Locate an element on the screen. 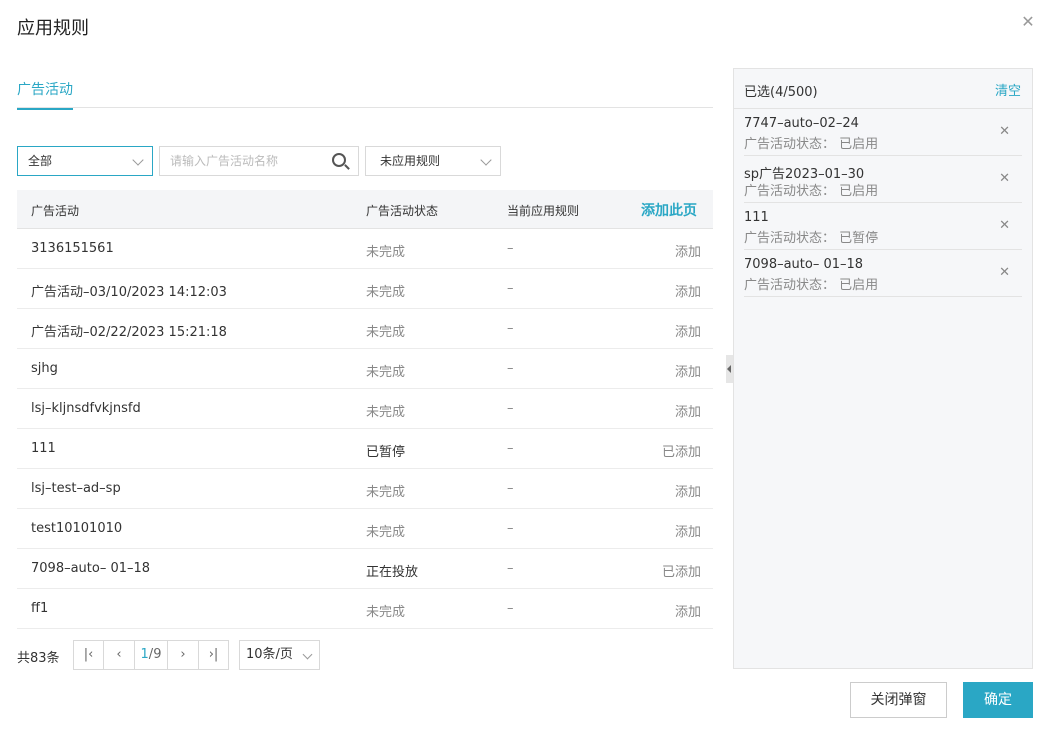 The image size is (1054, 729). last-page-button: ›| is located at coordinates (213, 655).